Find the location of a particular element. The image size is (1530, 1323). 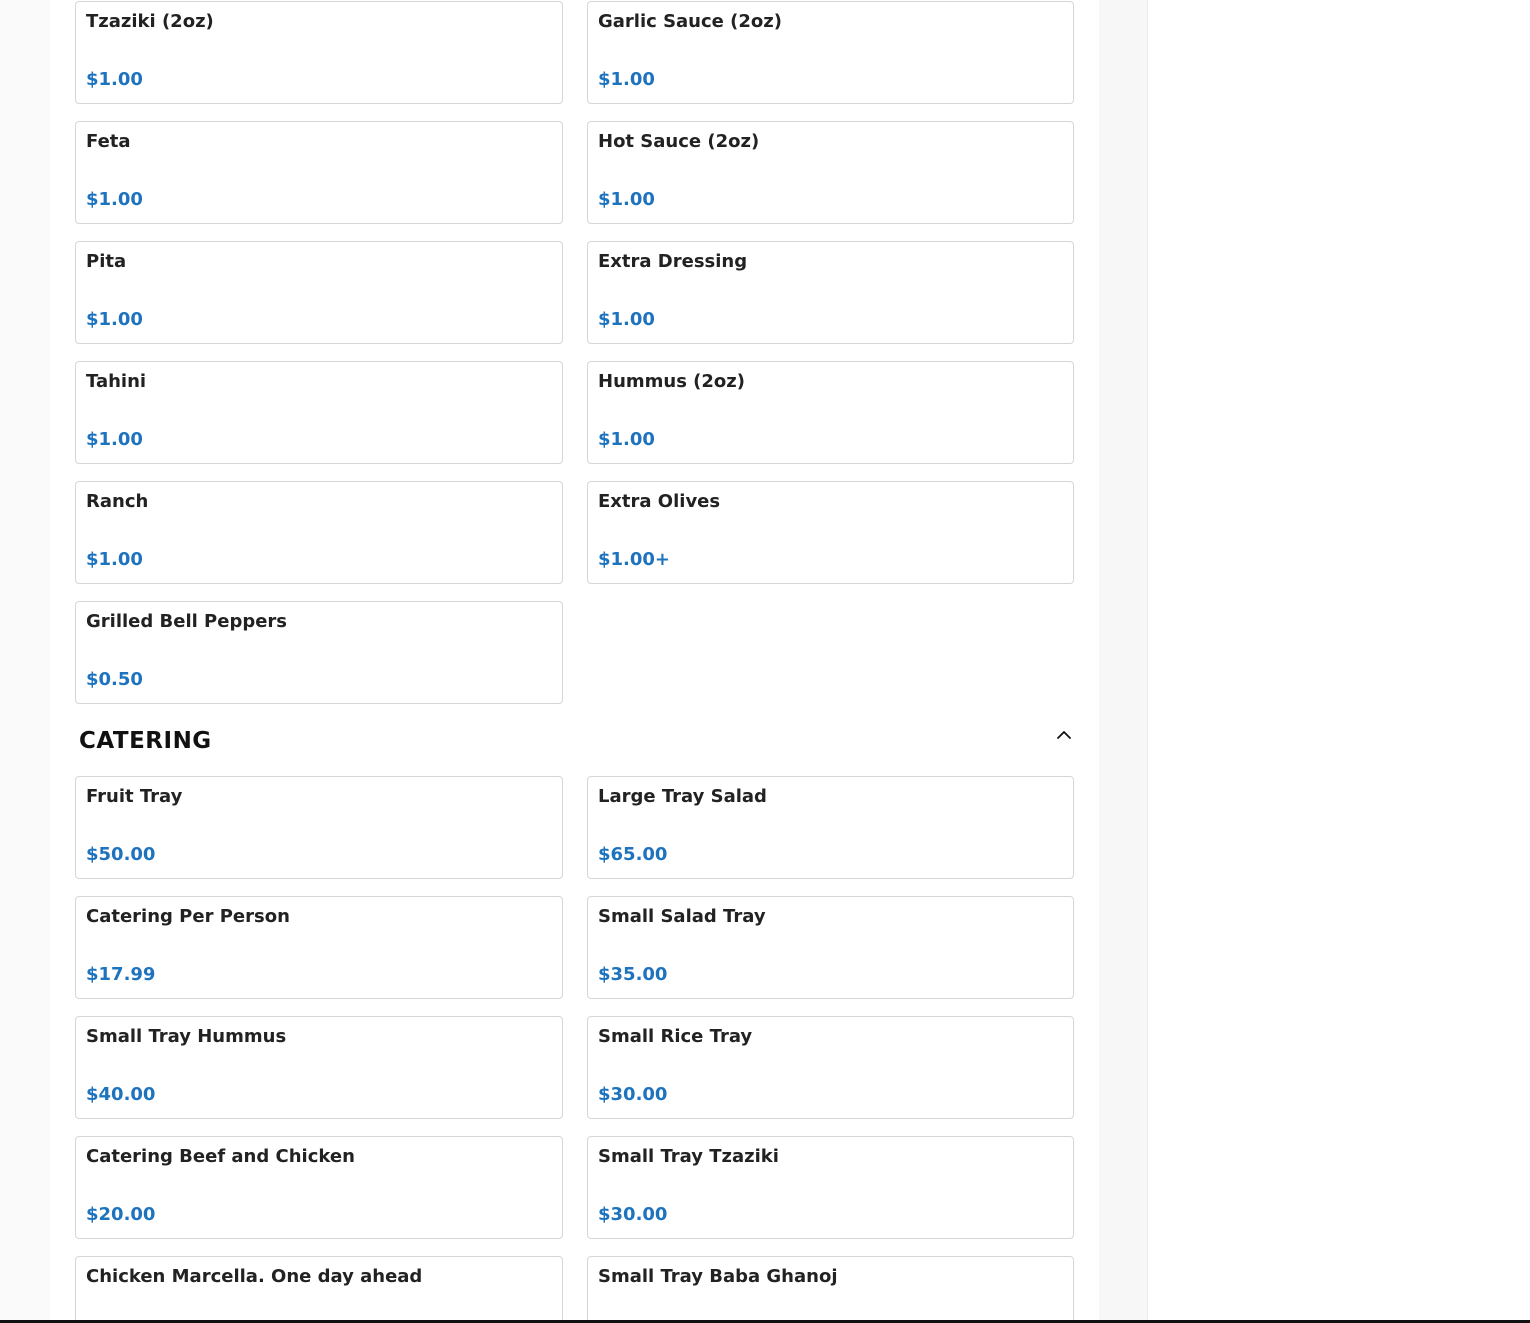

item-name: Fruit Tray is located at coordinates (134, 796).